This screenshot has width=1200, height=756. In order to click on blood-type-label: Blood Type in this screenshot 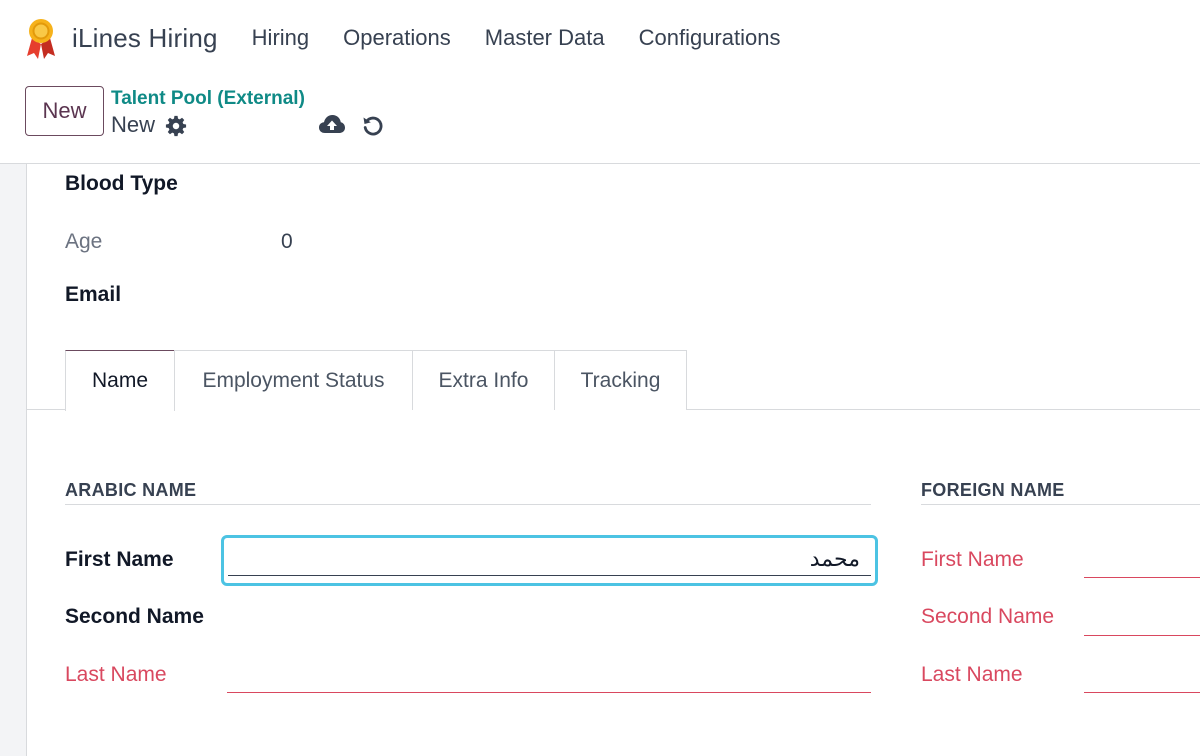, I will do `click(121, 183)`.